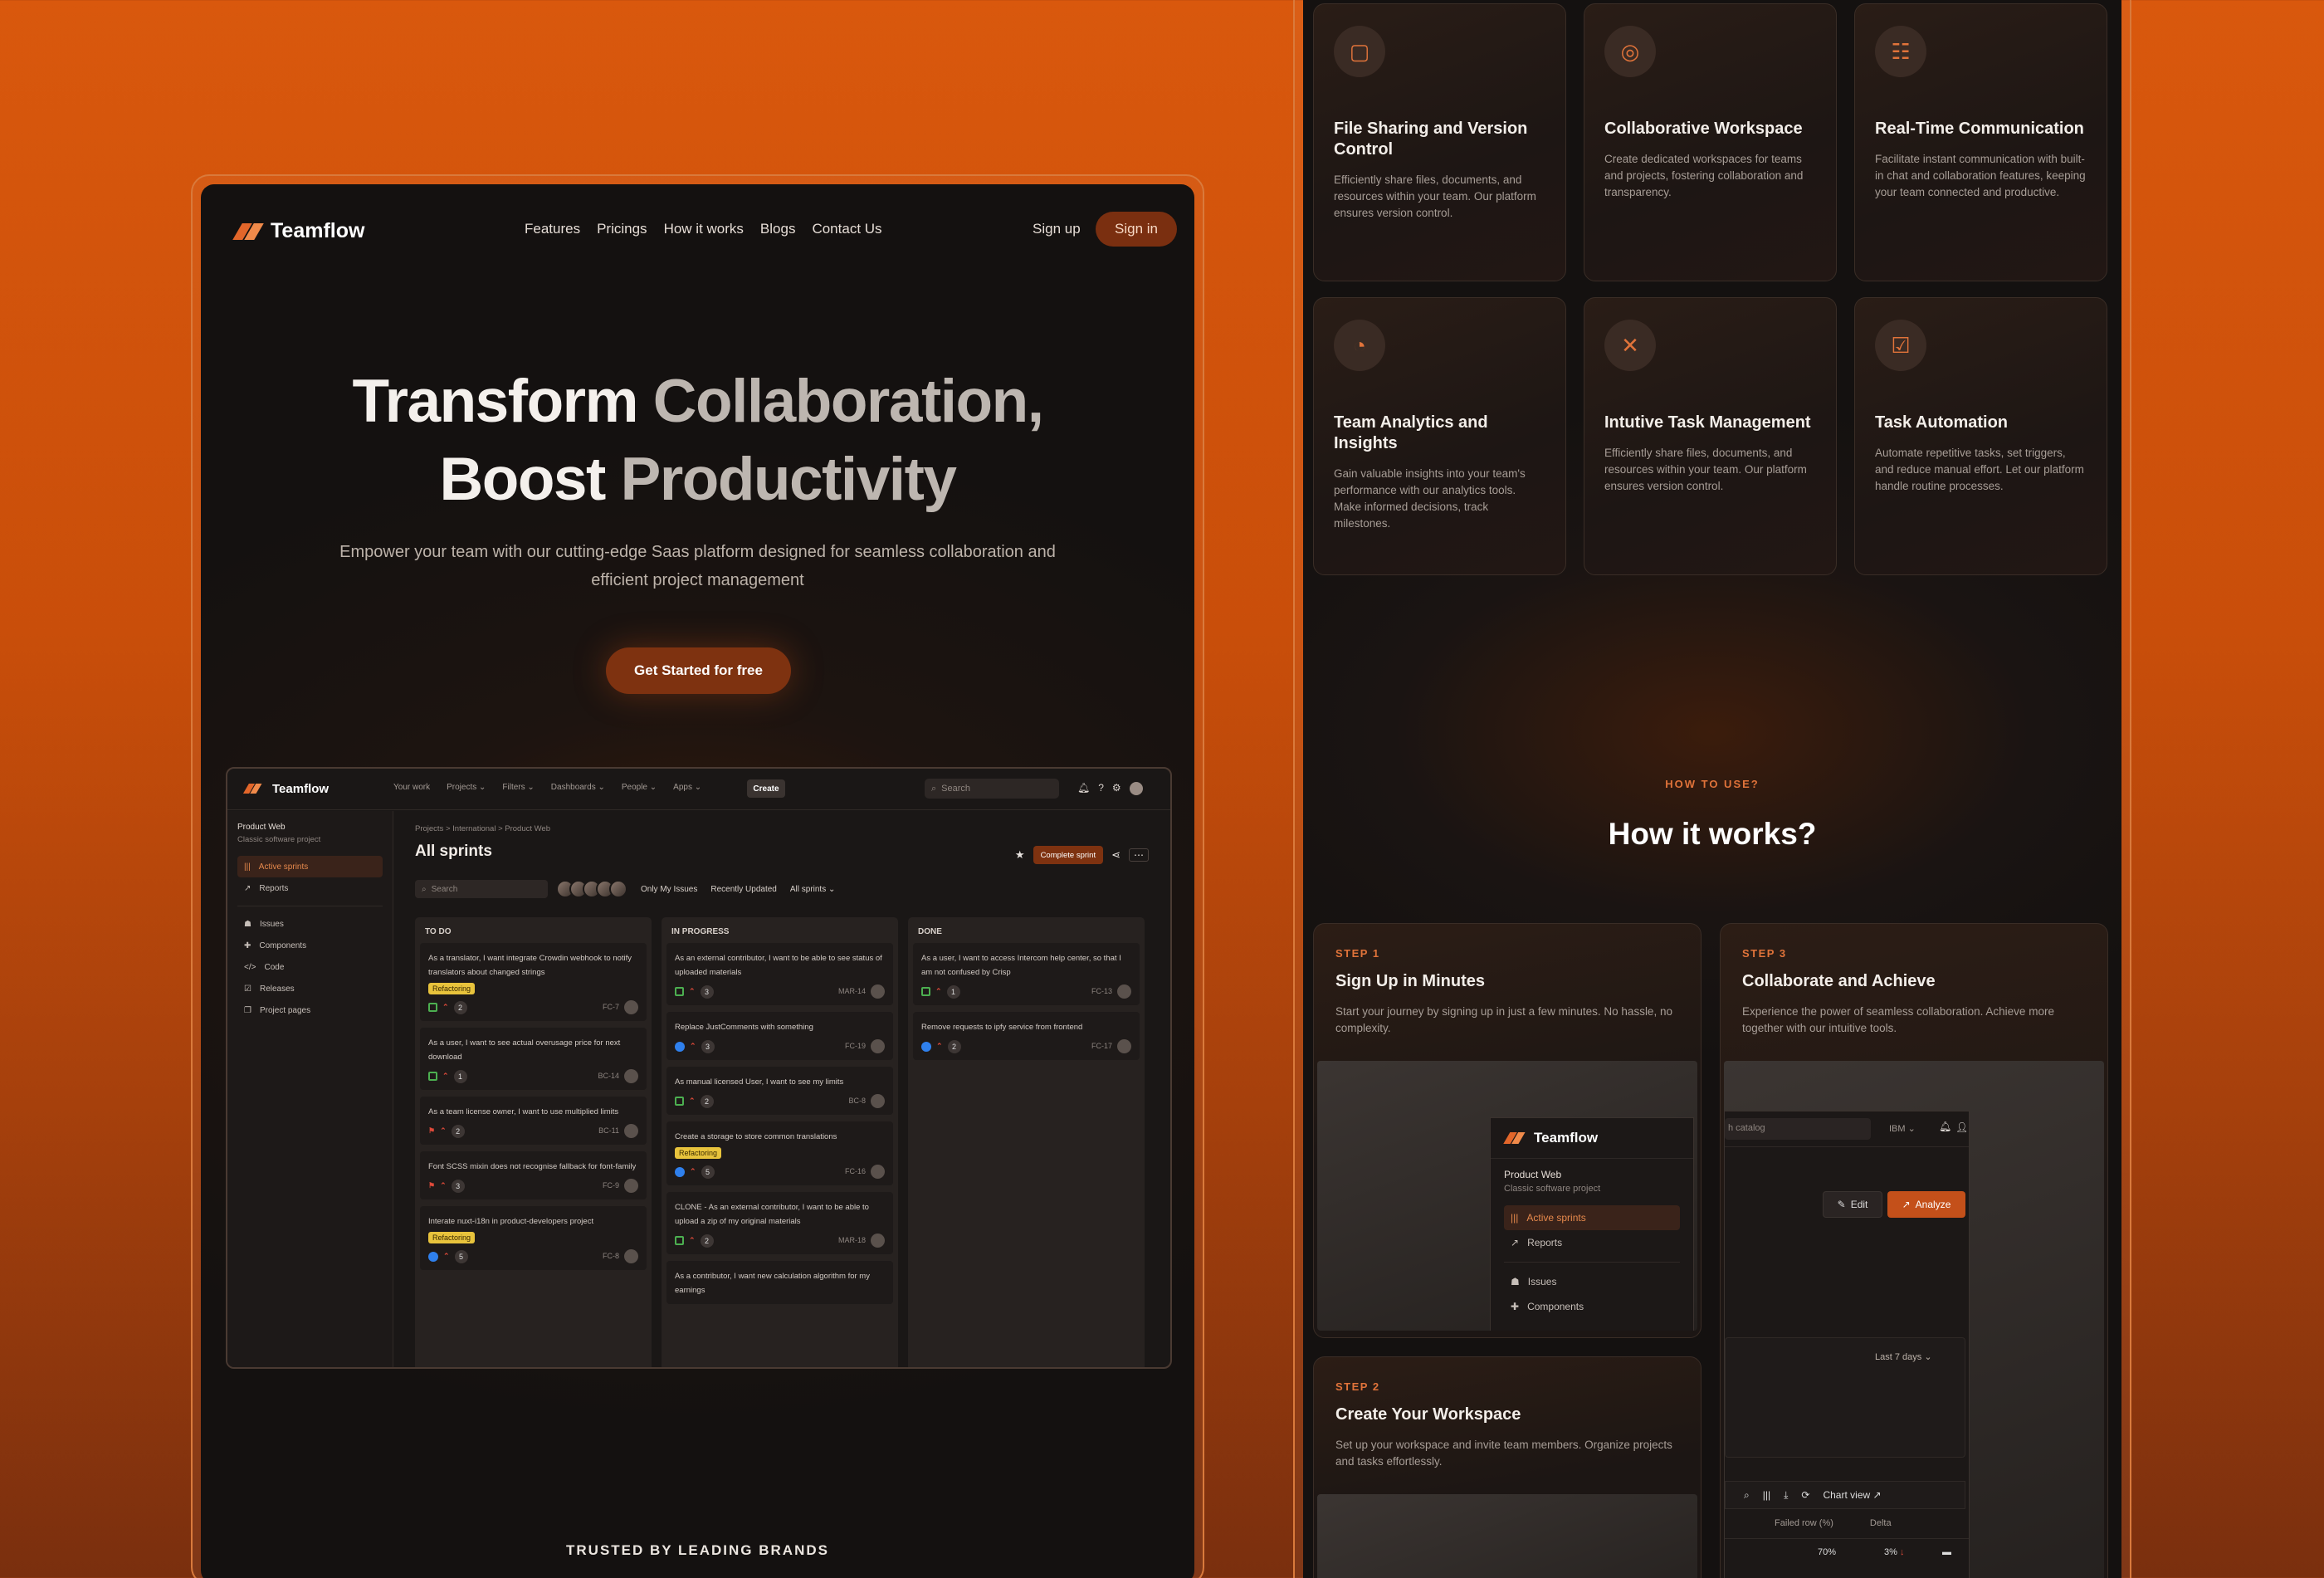 Image resolution: width=2324 pixels, height=1578 pixels. What do you see at coordinates (704, 229) in the screenshot?
I see `nav-how-it-works: How it works` at bounding box center [704, 229].